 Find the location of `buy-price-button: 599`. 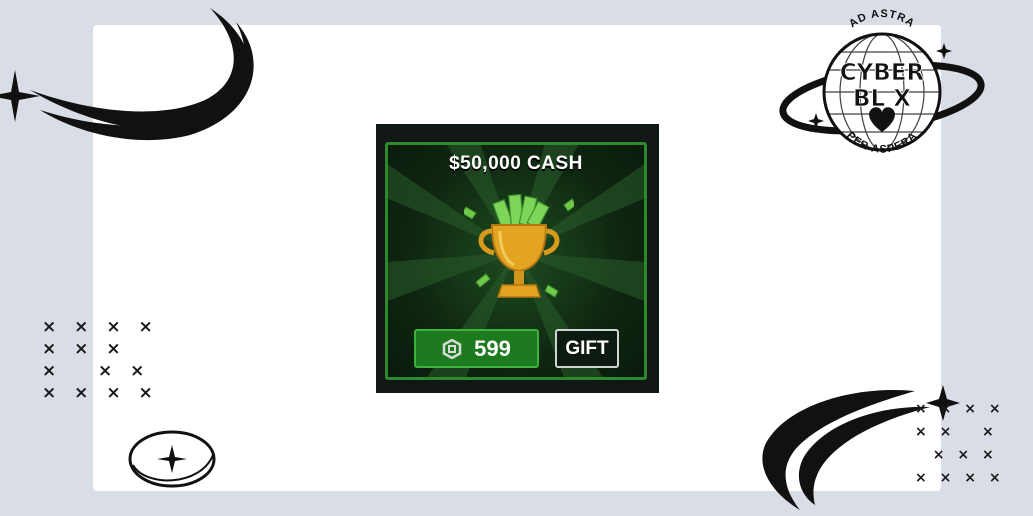

buy-price-button: 599 is located at coordinates (476, 348).